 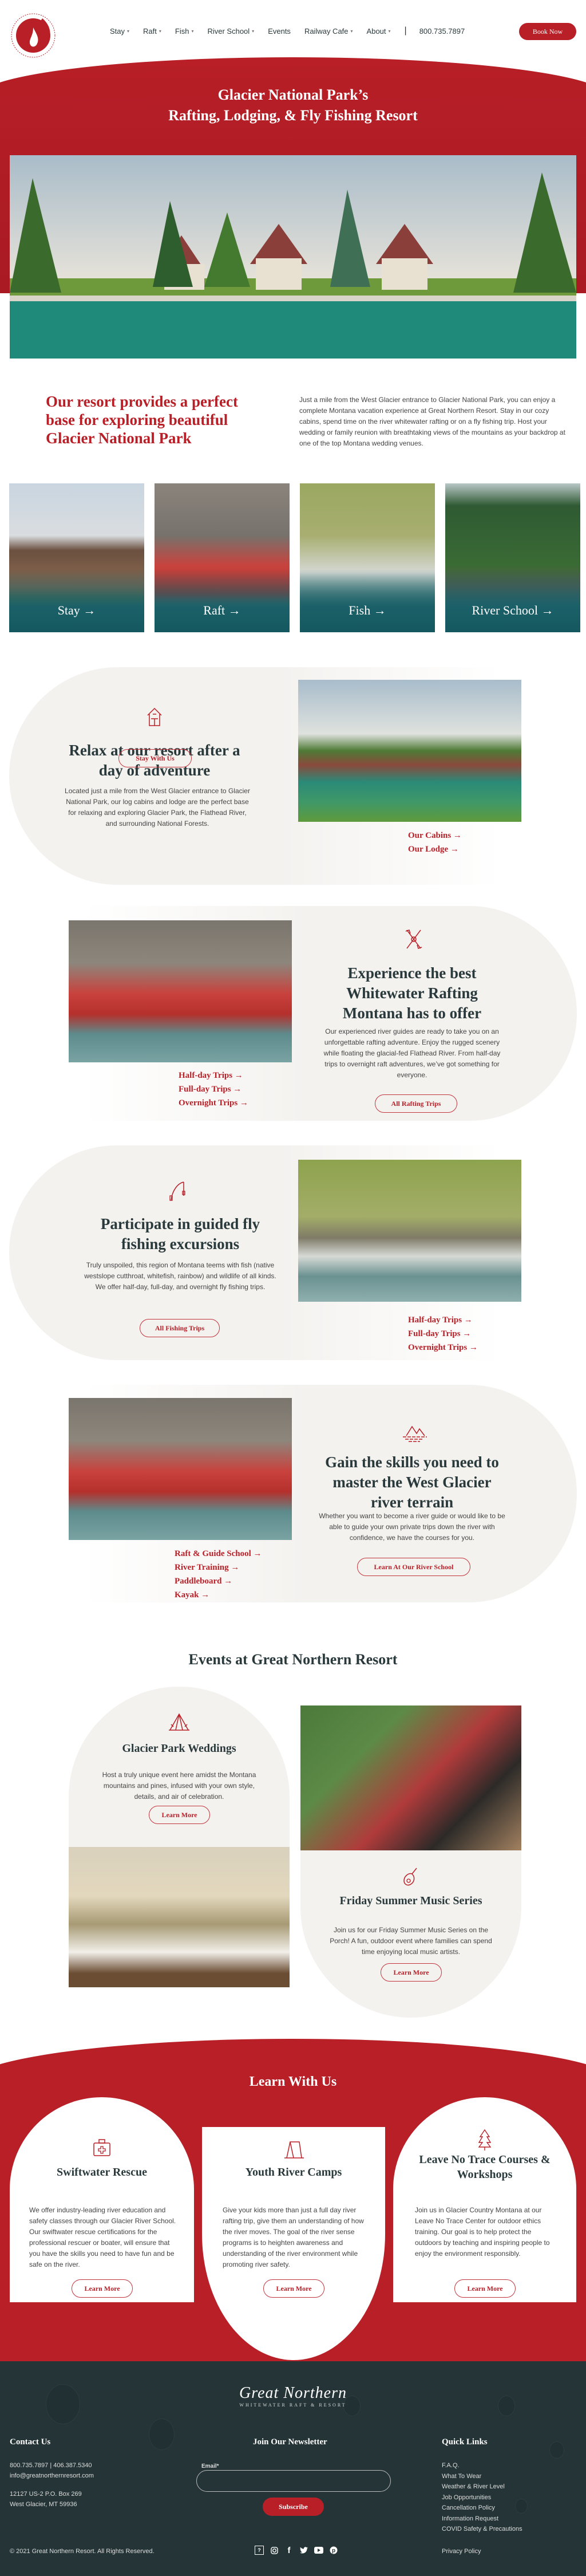 What do you see at coordinates (482, 2529) in the screenshot?
I see `covid-safety-link: COVID Safety & Precautions` at bounding box center [482, 2529].